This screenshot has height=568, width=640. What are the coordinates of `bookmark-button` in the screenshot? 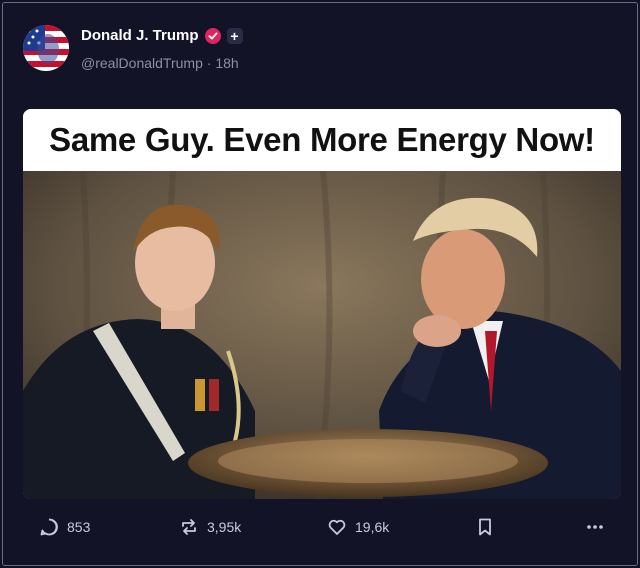 It's located at (485, 527).